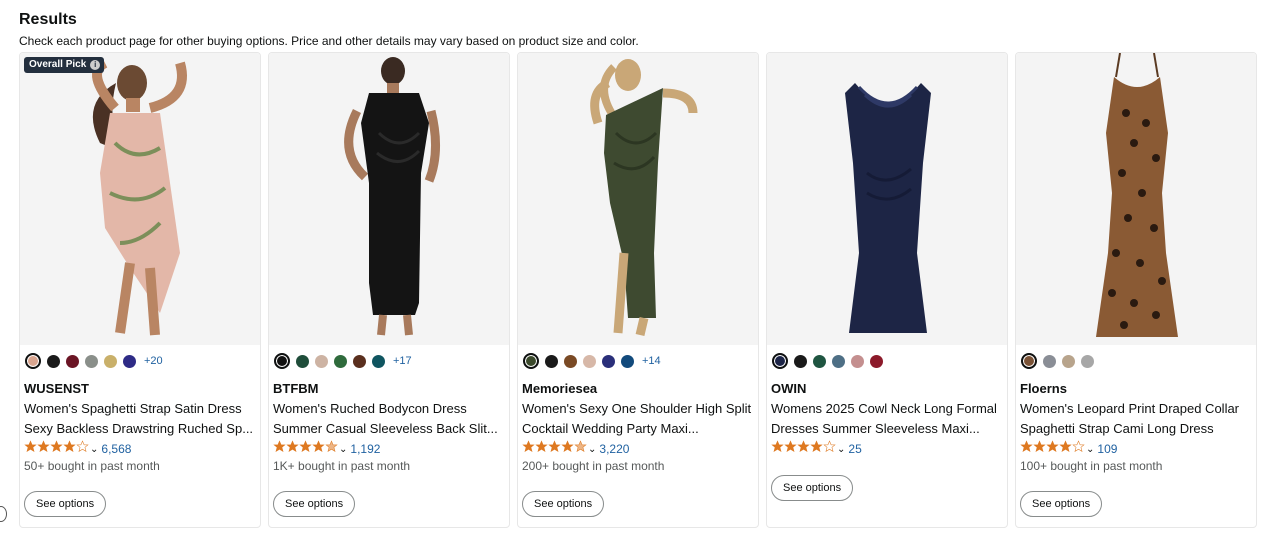 This screenshot has width=1266, height=534. Describe the element at coordinates (48, 19) in the screenshot. I see `results-title: Results` at that location.